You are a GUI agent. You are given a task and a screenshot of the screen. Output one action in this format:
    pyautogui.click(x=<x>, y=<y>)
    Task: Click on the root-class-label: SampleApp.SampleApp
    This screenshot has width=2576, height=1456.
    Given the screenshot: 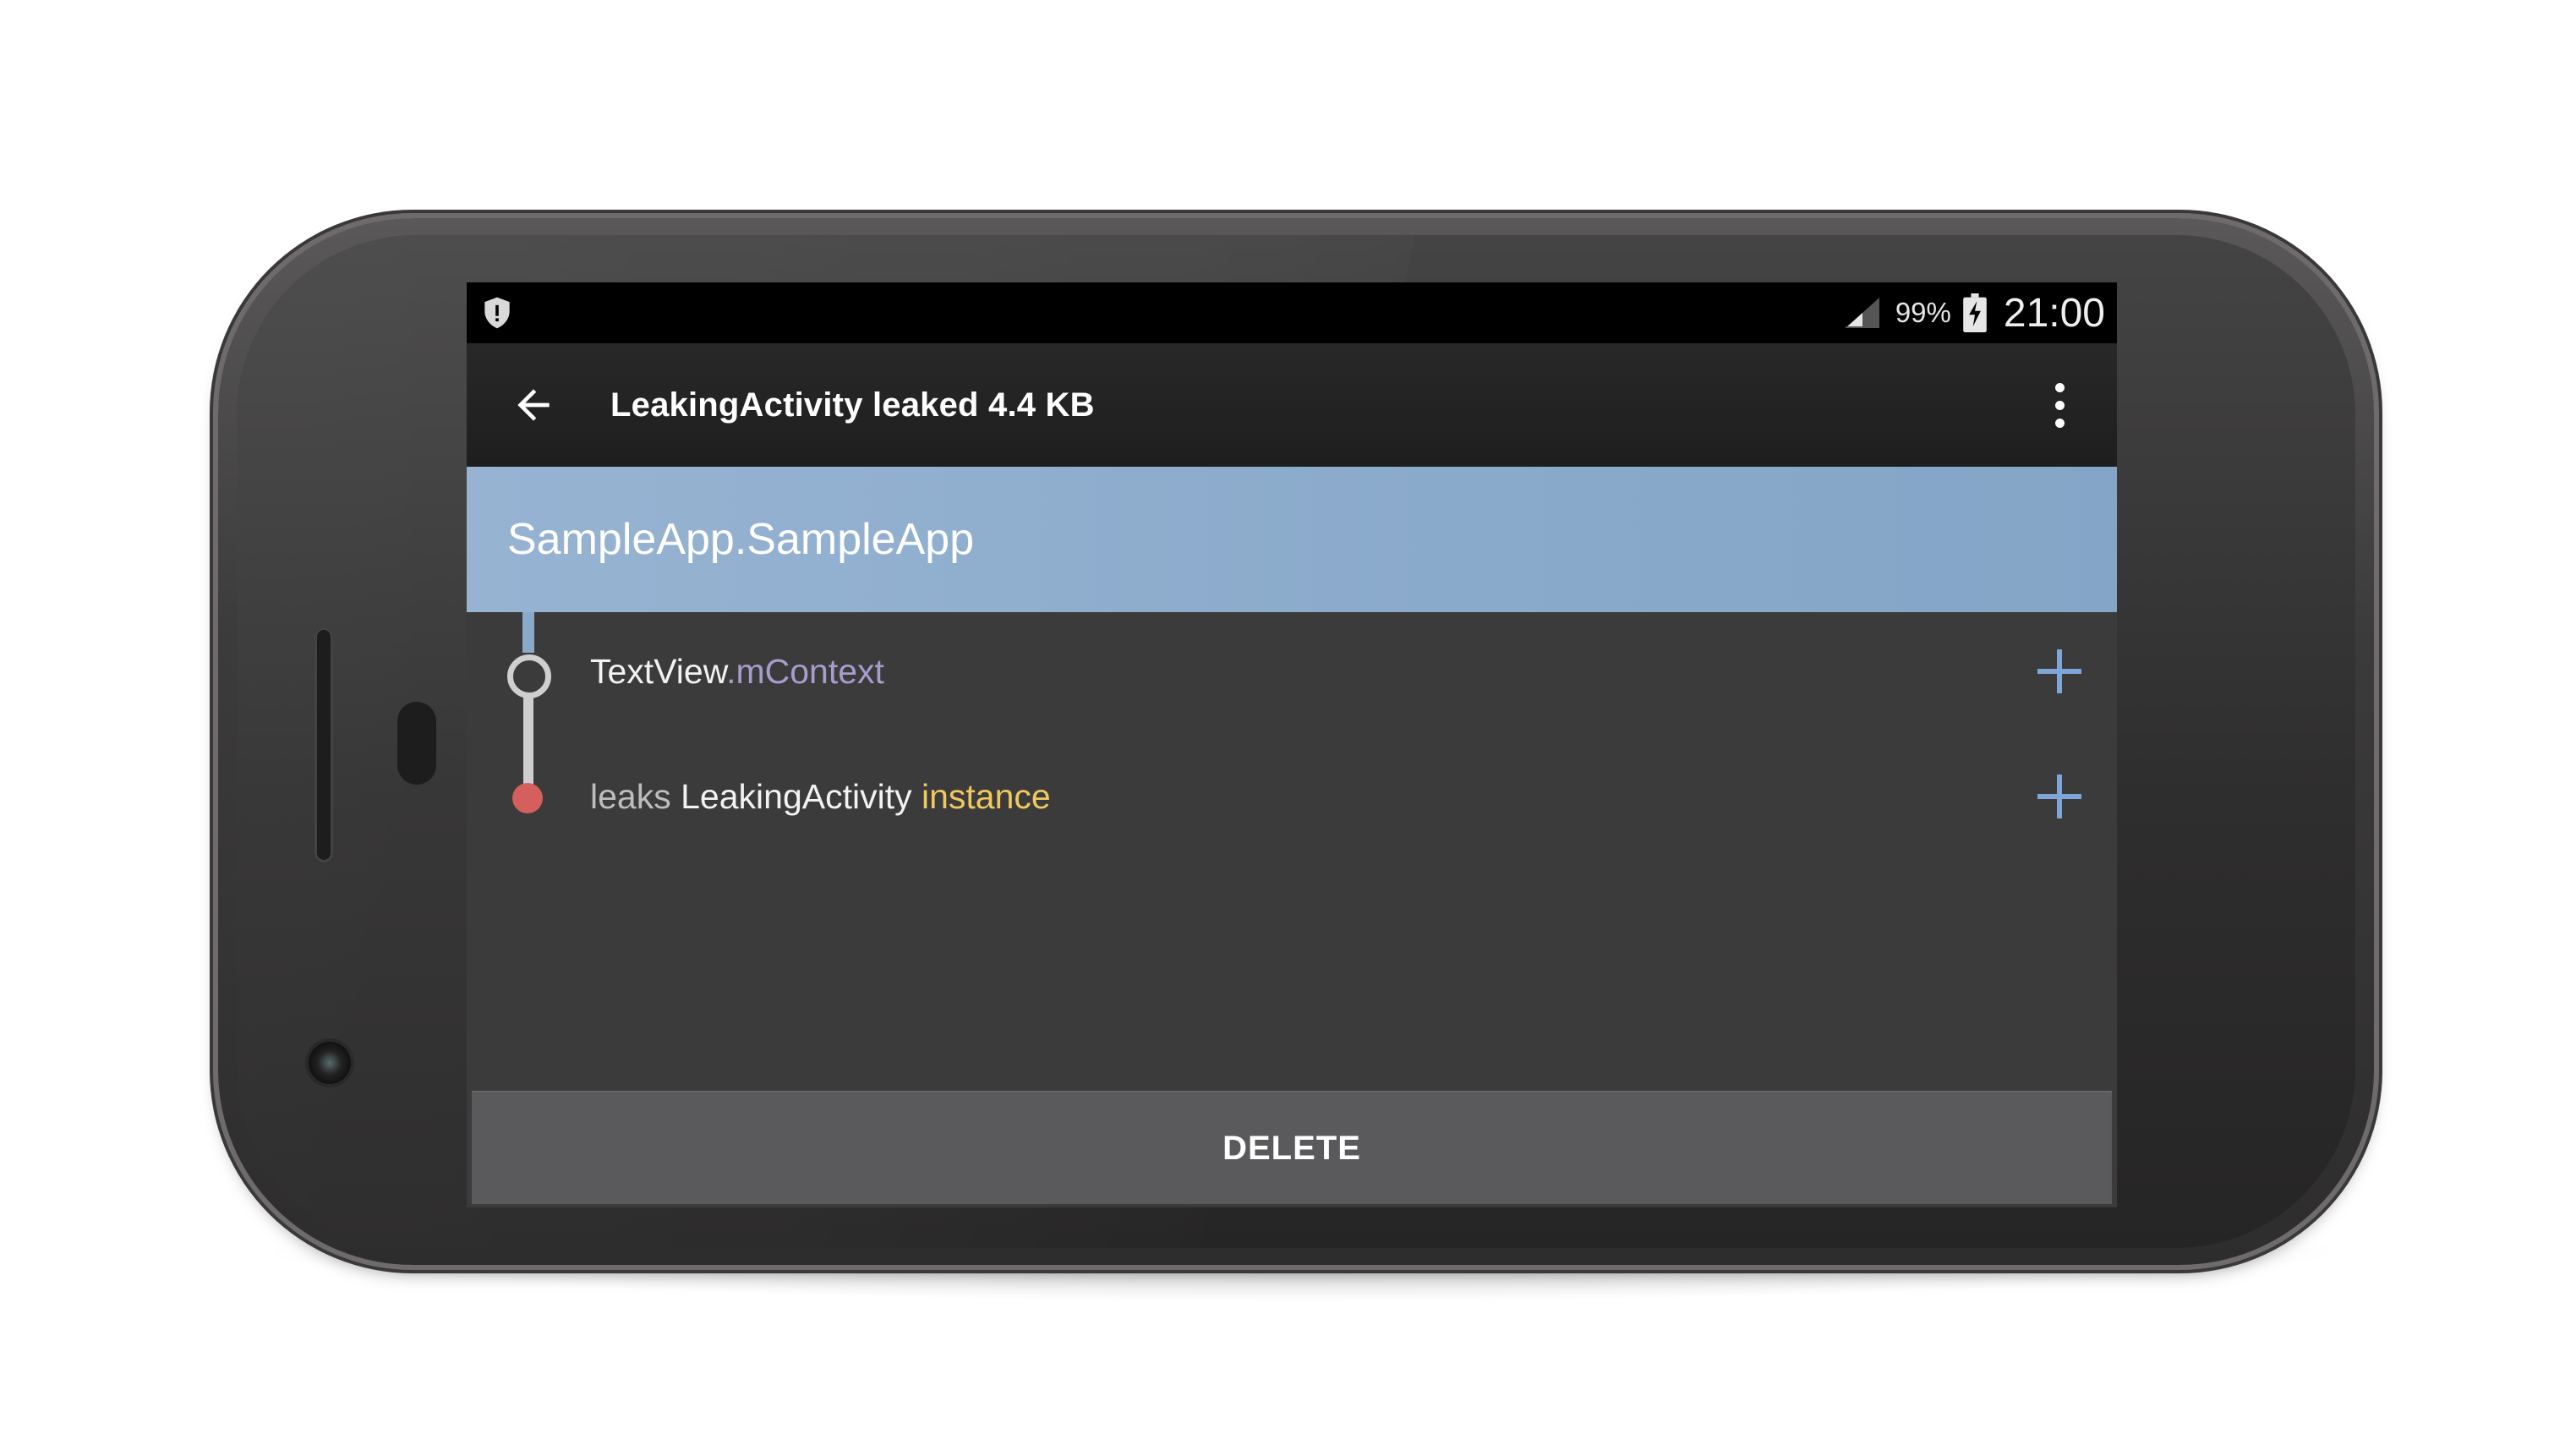 What is the action you would take?
    pyautogui.click(x=741, y=539)
    